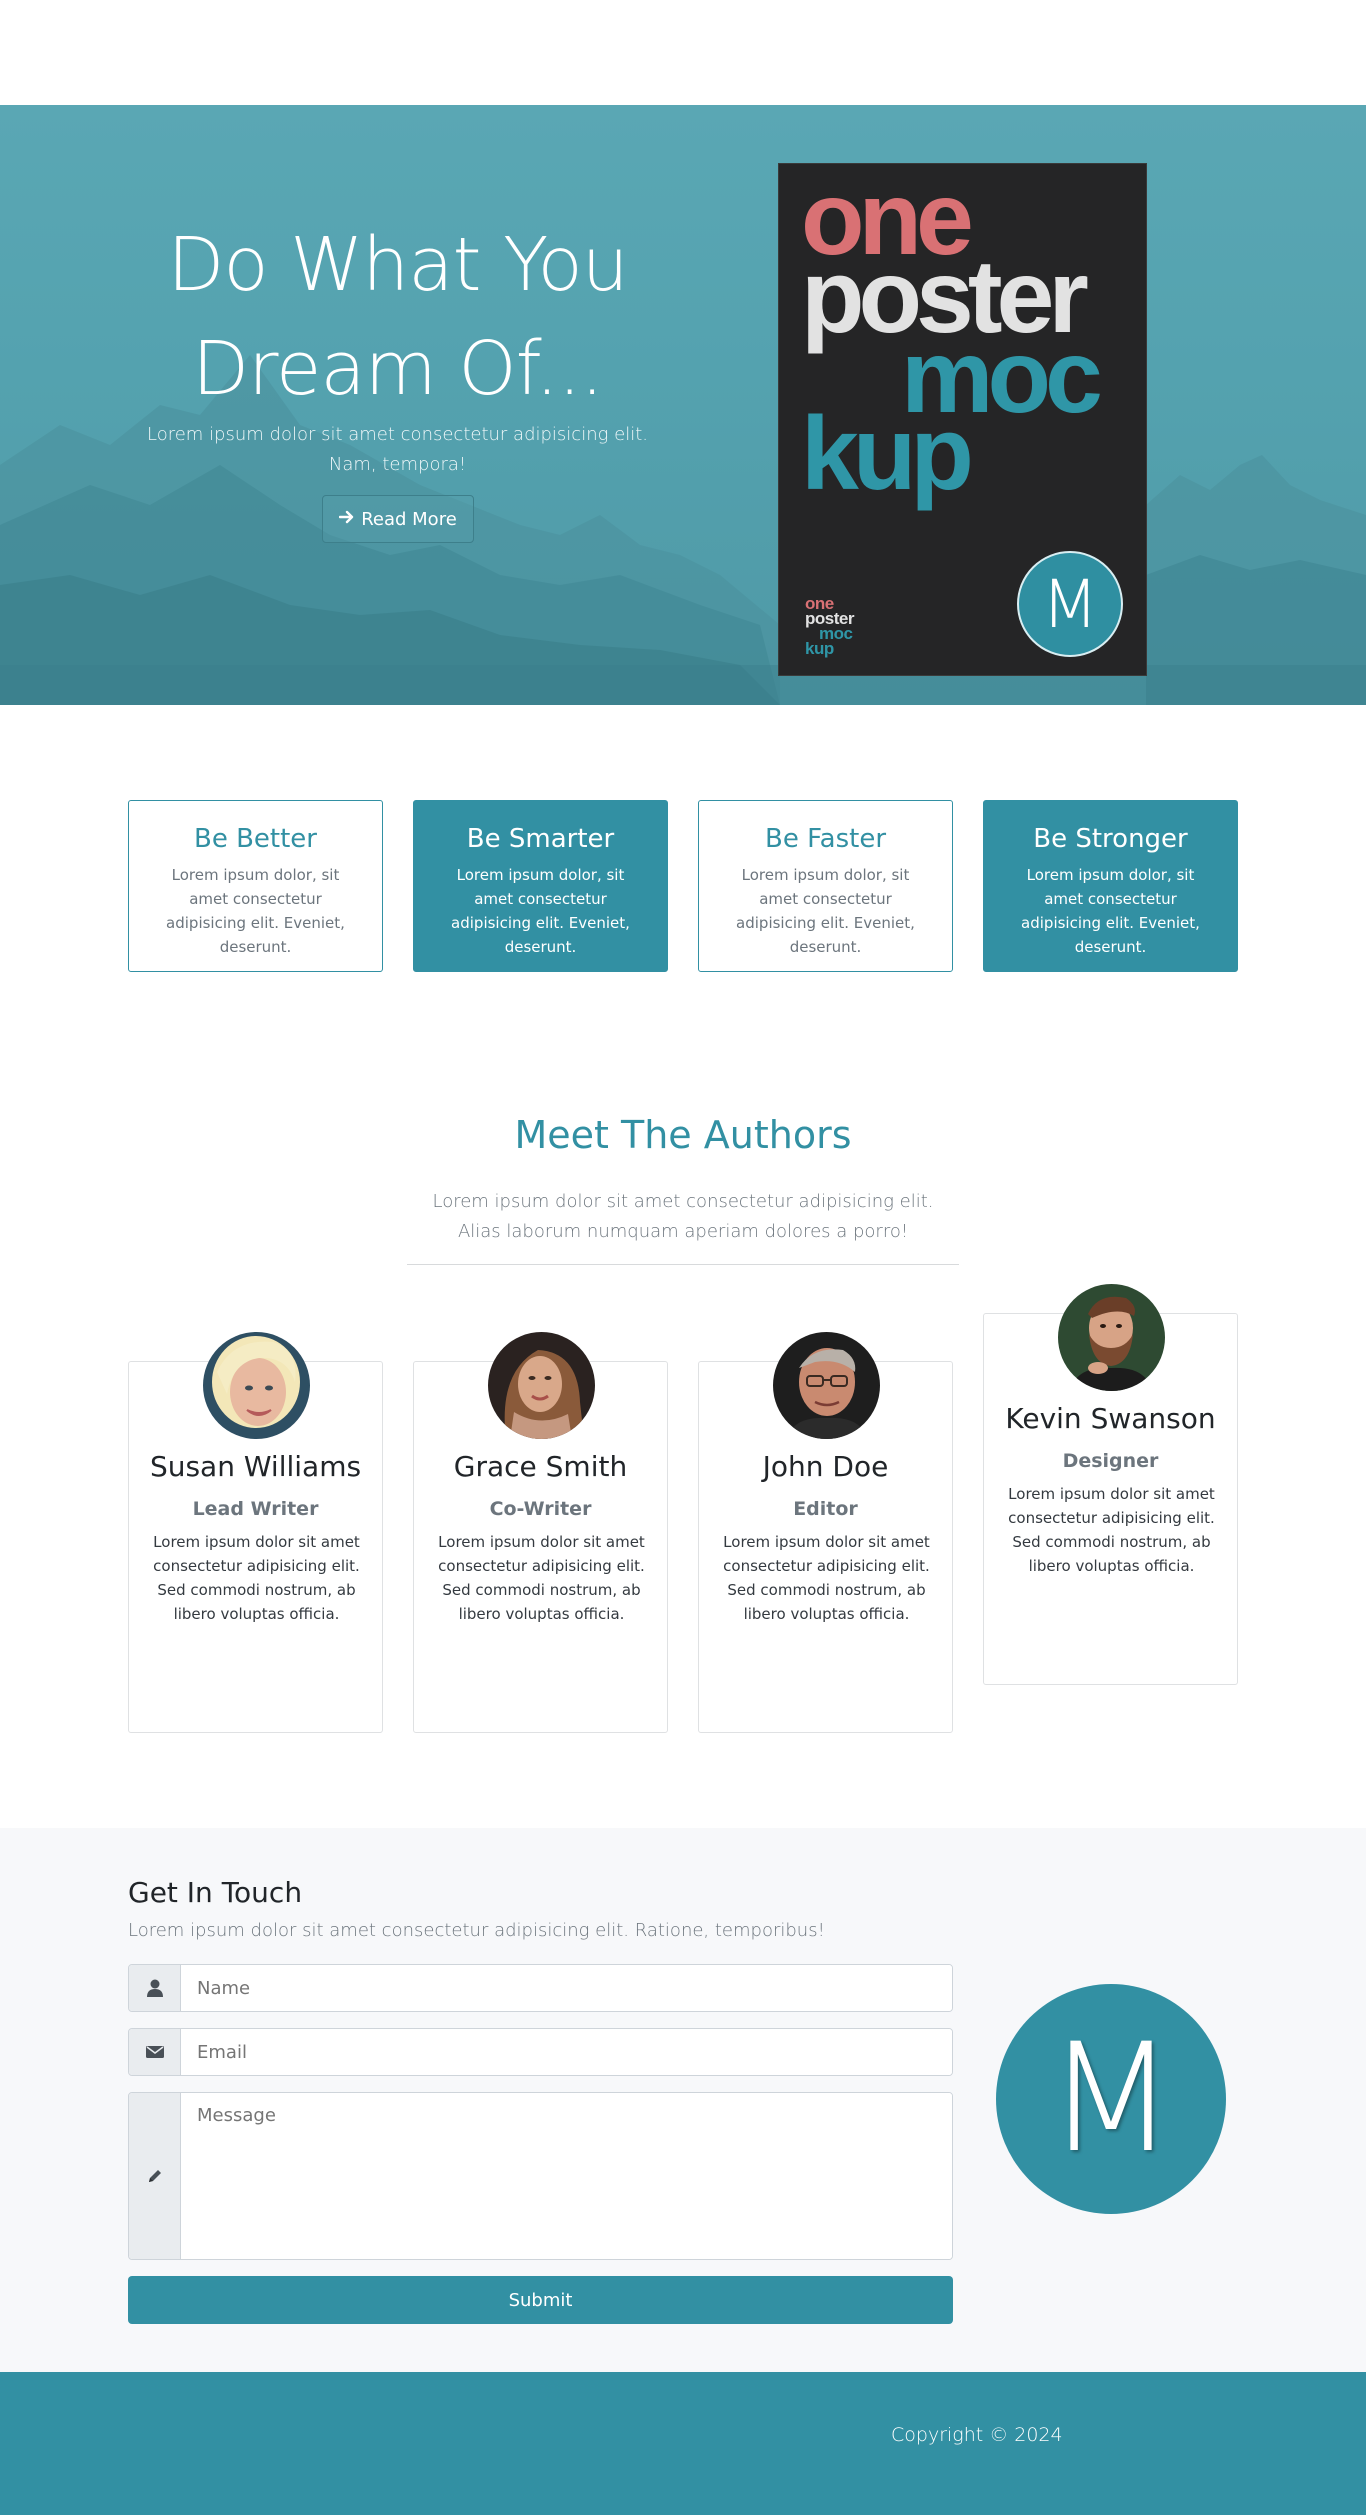 The image size is (1366, 2515). I want to click on envelope-icon, so click(155, 2052).